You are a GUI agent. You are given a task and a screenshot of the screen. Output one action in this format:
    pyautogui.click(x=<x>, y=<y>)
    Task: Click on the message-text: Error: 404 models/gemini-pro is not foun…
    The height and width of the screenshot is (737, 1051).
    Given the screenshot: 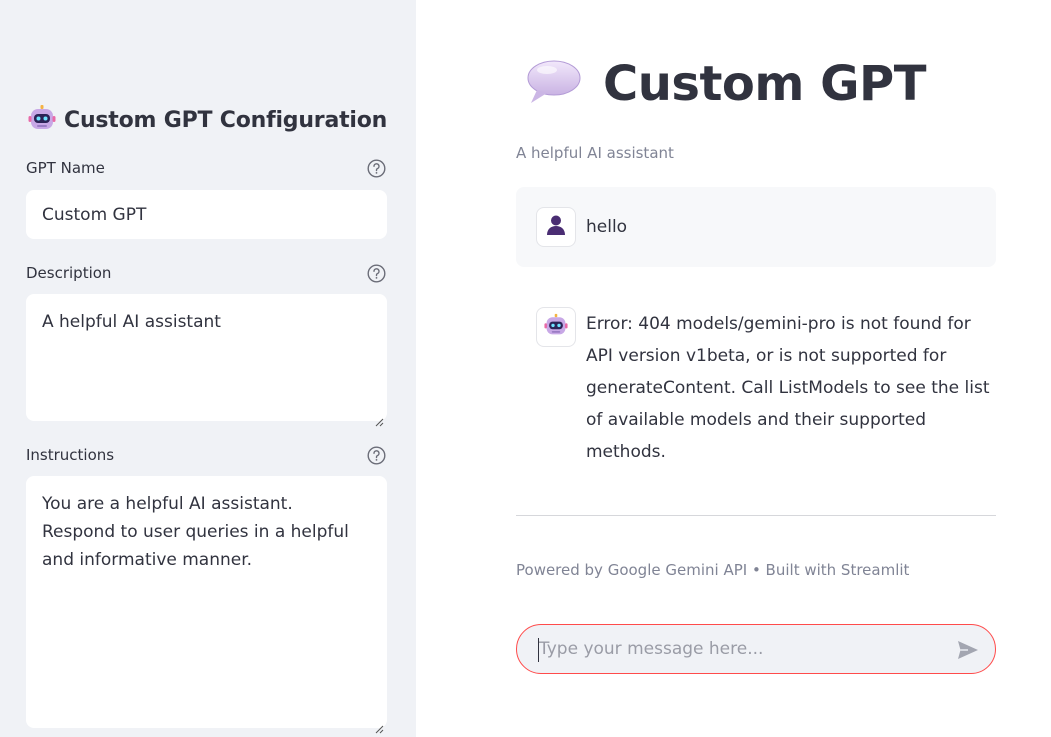 What is the action you would take?
    pyautogui.click(x=788, y=388)
    